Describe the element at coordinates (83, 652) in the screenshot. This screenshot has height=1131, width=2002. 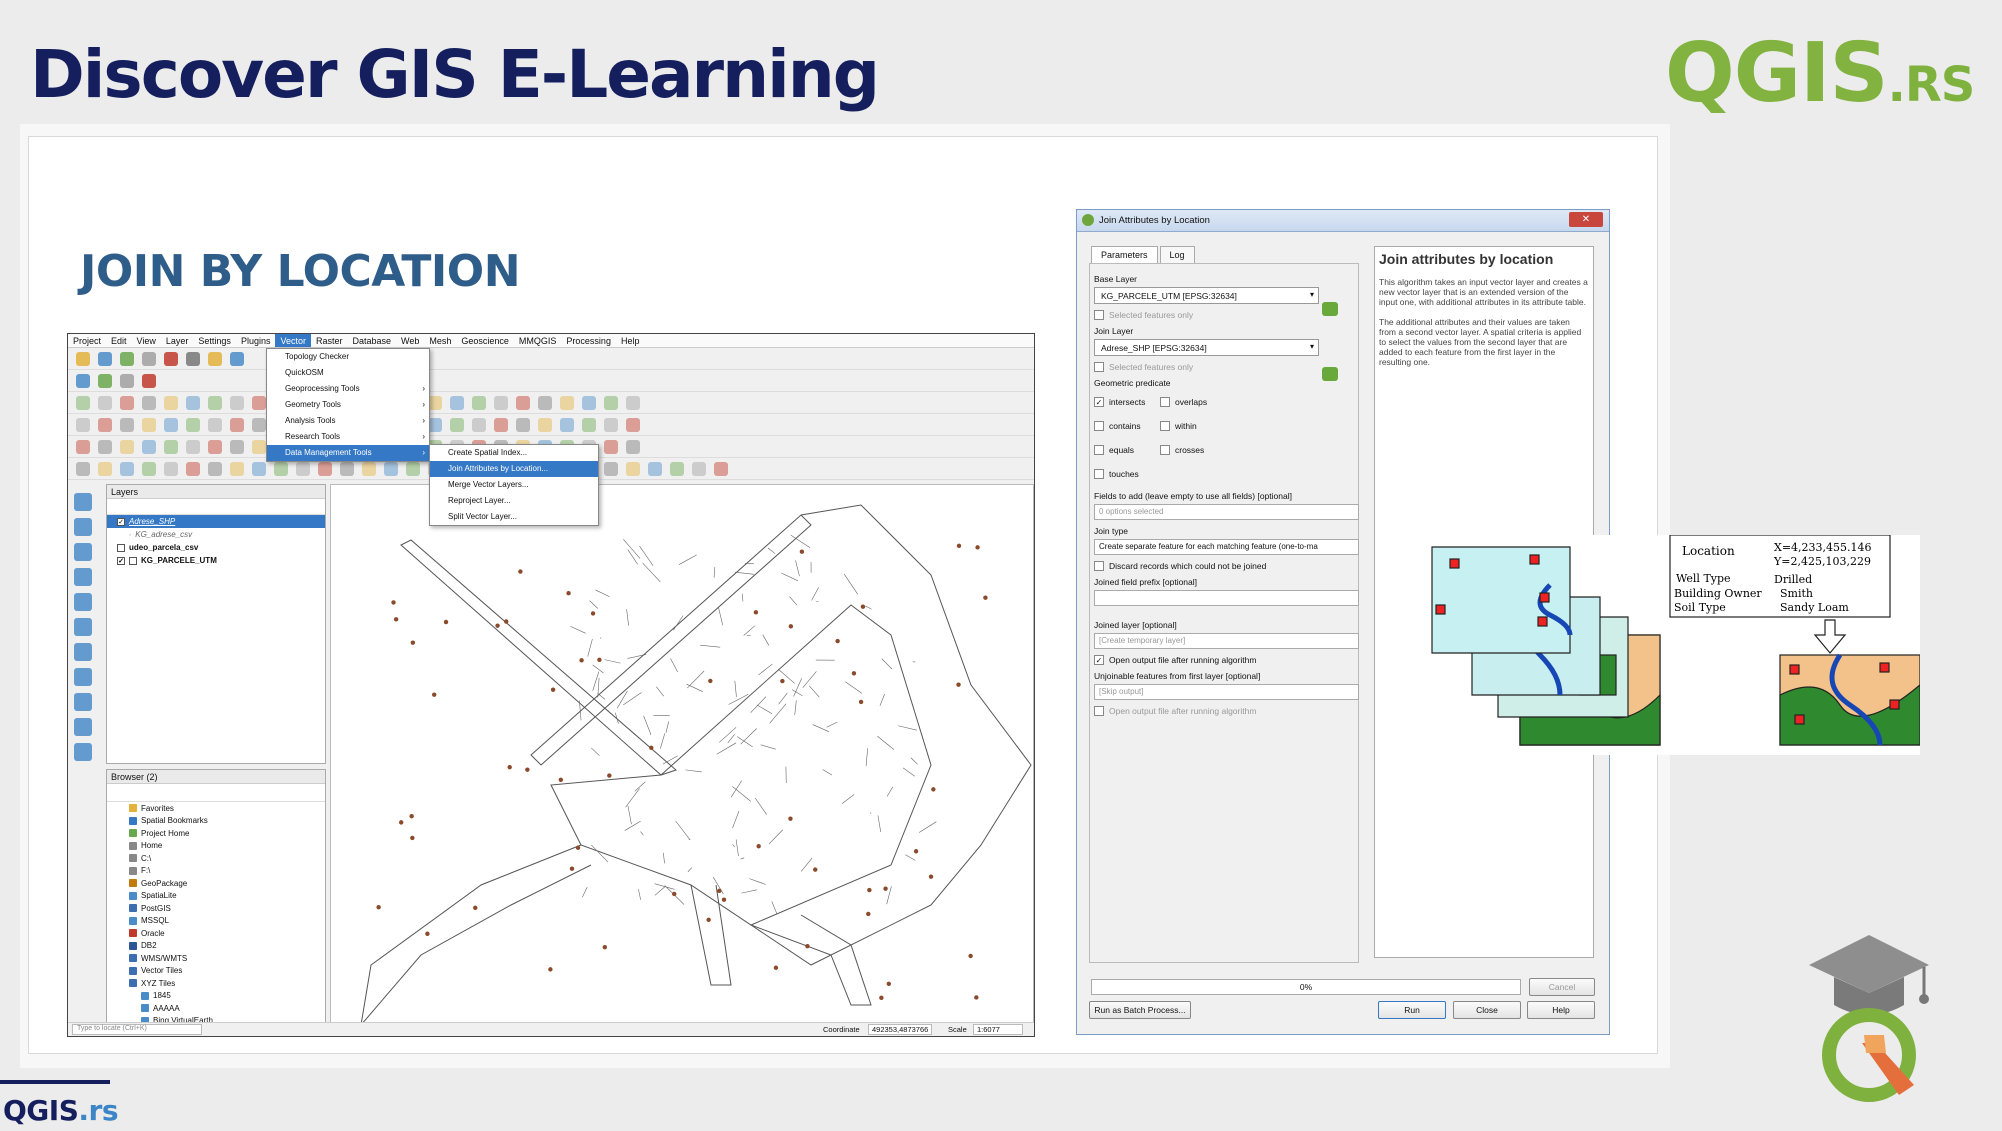
I see `add-wms-icon` at that location.